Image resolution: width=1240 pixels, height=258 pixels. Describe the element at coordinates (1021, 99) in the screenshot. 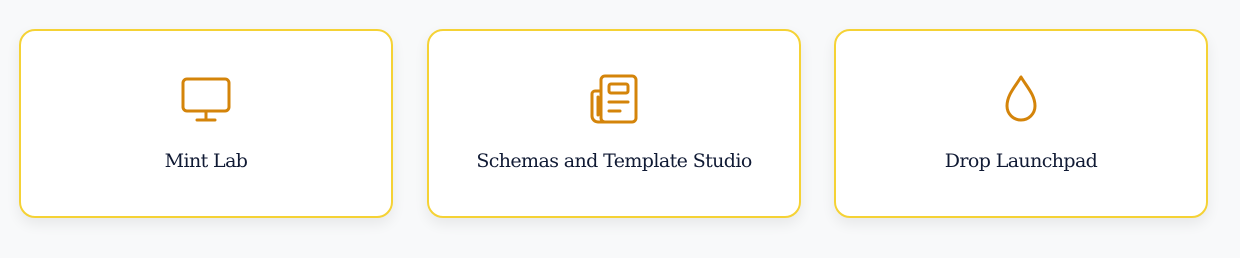

I see `droplet-icon` at that location.